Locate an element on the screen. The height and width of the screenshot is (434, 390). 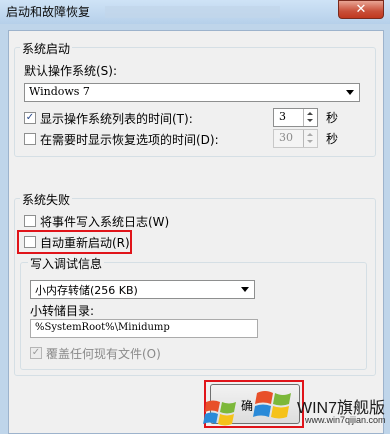
close-icon: ✕ is located at coordinates (361, 9).